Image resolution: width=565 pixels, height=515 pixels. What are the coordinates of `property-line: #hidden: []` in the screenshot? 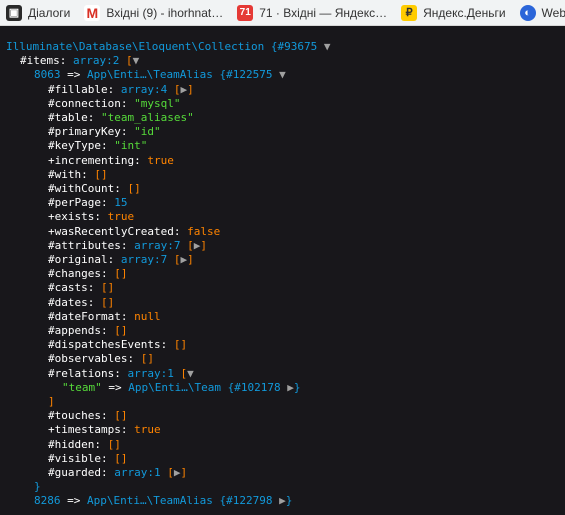 It's located at (84, 445).